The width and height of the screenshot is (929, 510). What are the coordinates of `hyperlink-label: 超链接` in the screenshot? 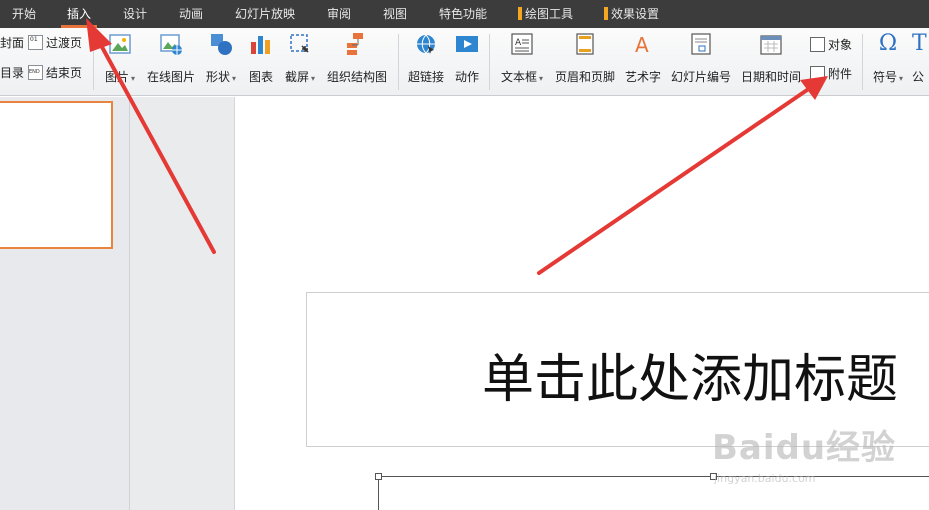 It's located at (425, 77).